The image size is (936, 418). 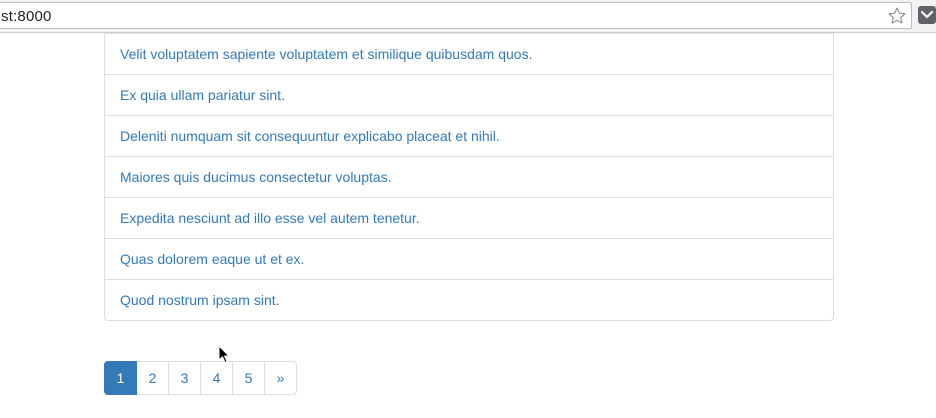 I want to click on pocket-icon, so click(x=927, y=15).